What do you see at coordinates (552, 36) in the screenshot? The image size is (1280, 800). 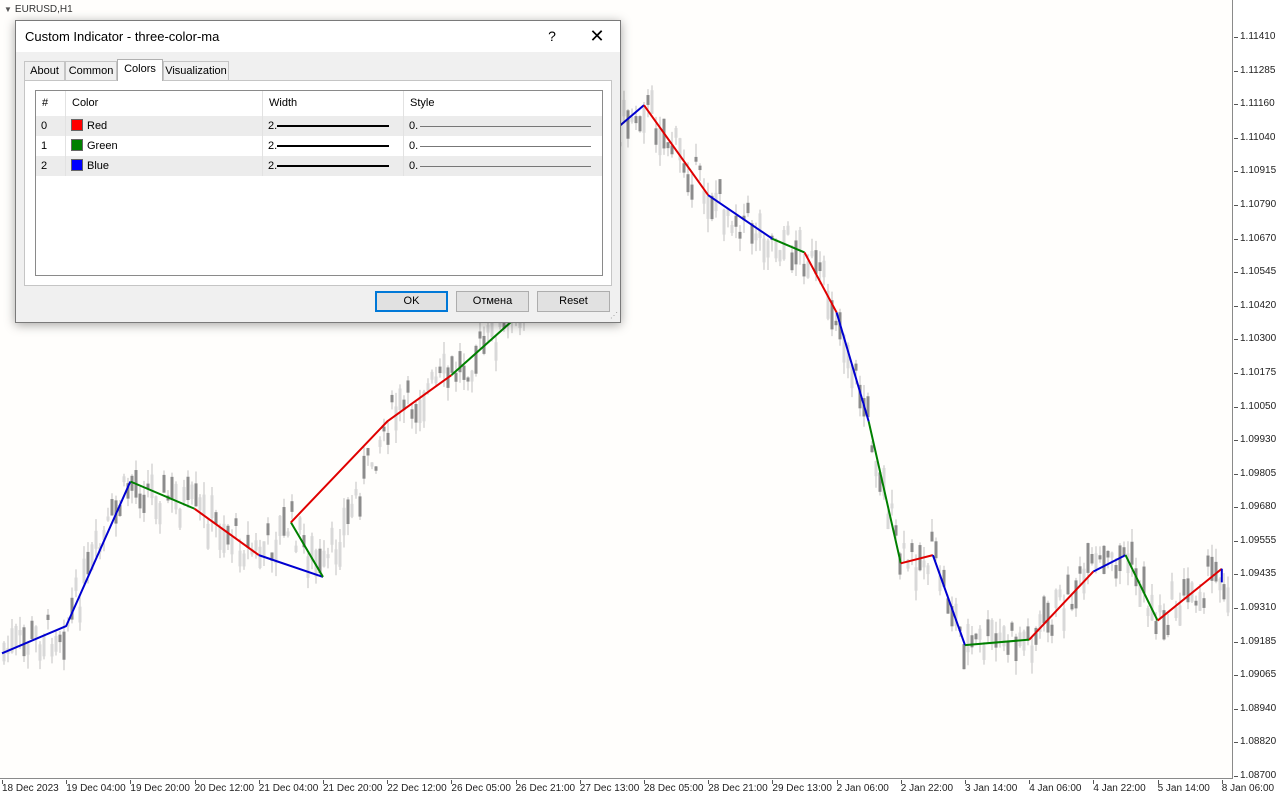 I see `help-button: ?` at bounding box center [552, 36].